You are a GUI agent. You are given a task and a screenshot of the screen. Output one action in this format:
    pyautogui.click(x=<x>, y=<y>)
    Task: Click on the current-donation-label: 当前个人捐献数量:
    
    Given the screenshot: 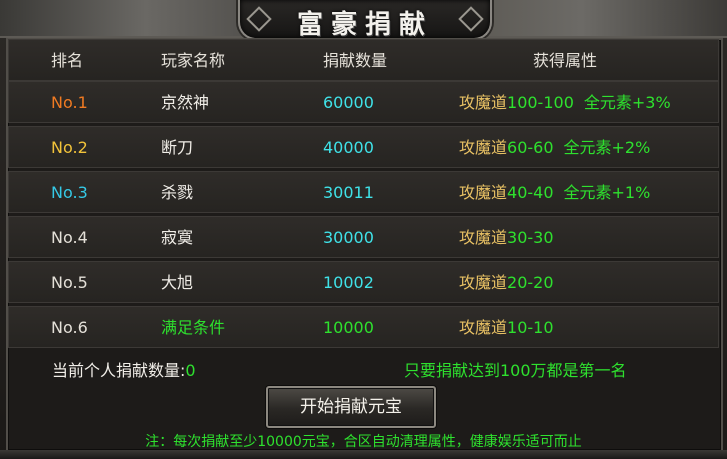 What is the action you would take?
    pyautogui.click(x=119, y=370)
    